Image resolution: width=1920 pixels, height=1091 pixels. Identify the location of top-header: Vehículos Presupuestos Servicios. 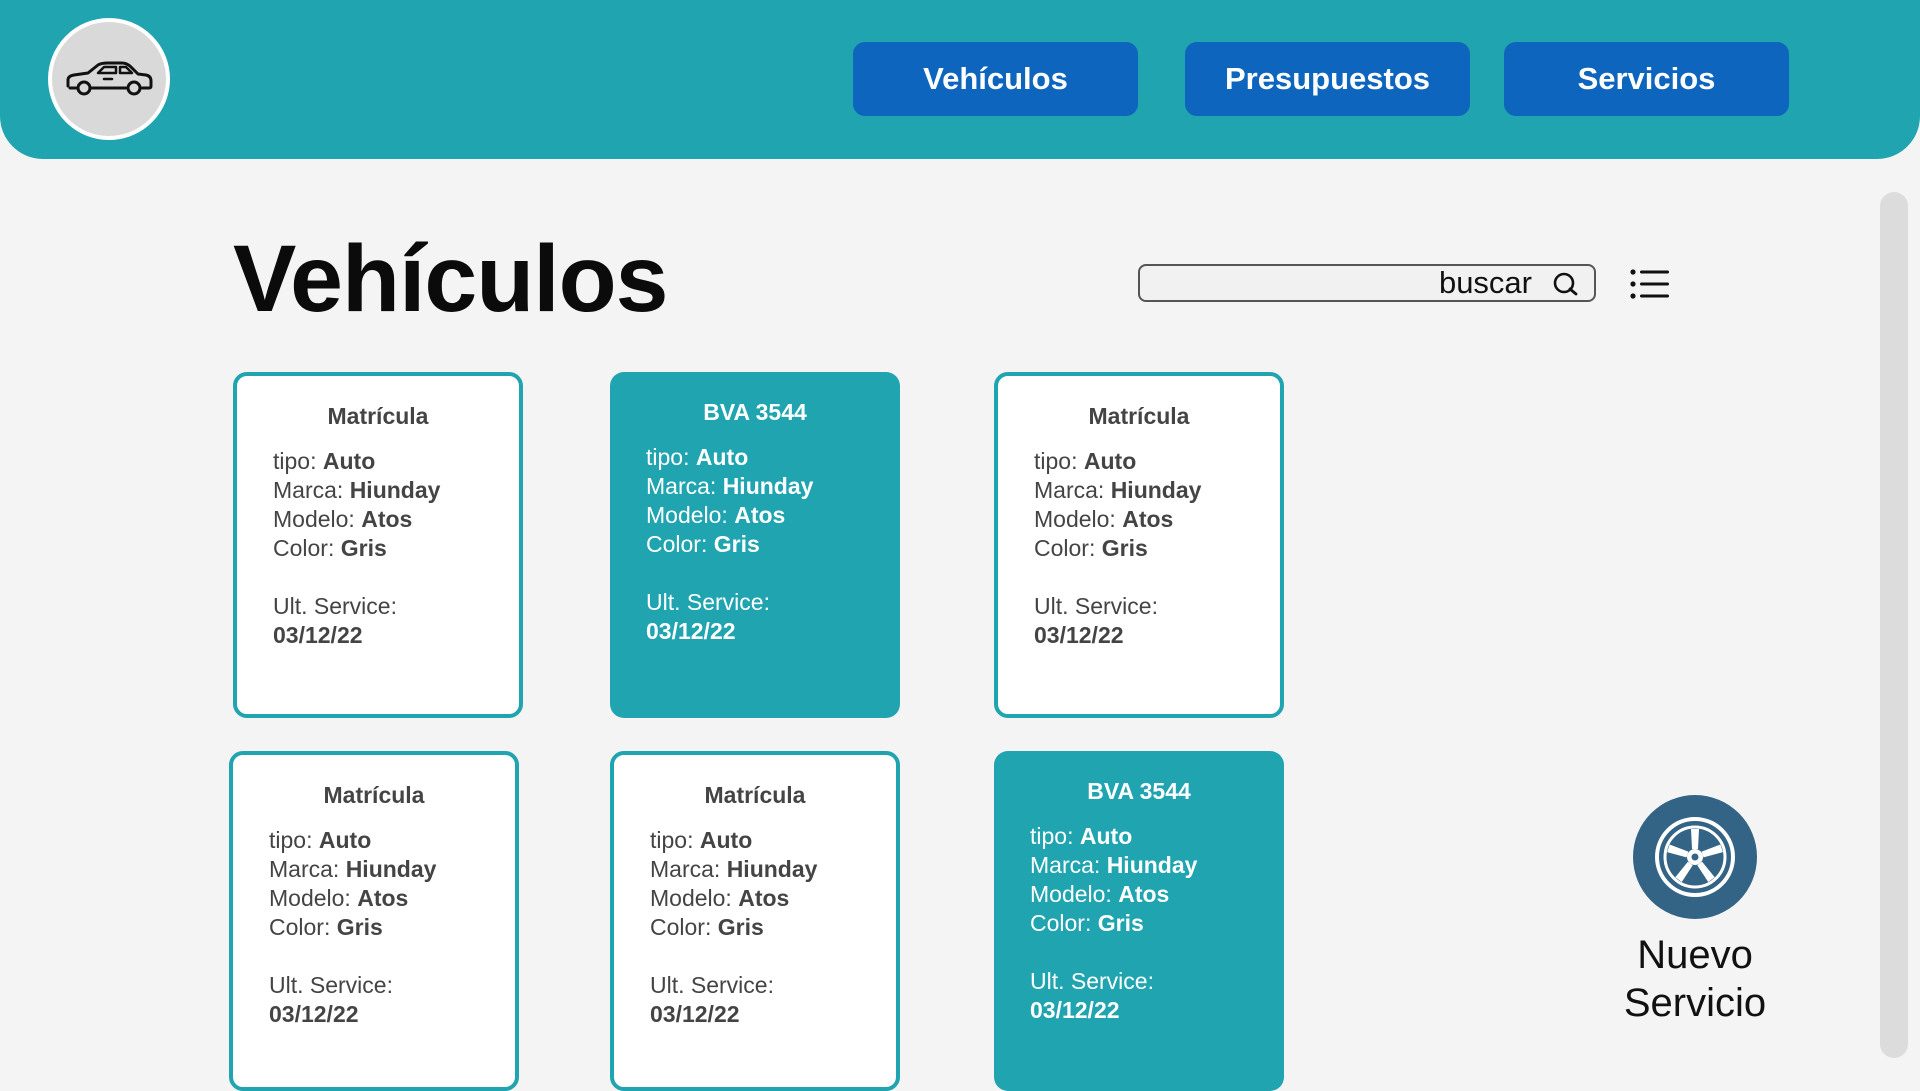
(960, 79).